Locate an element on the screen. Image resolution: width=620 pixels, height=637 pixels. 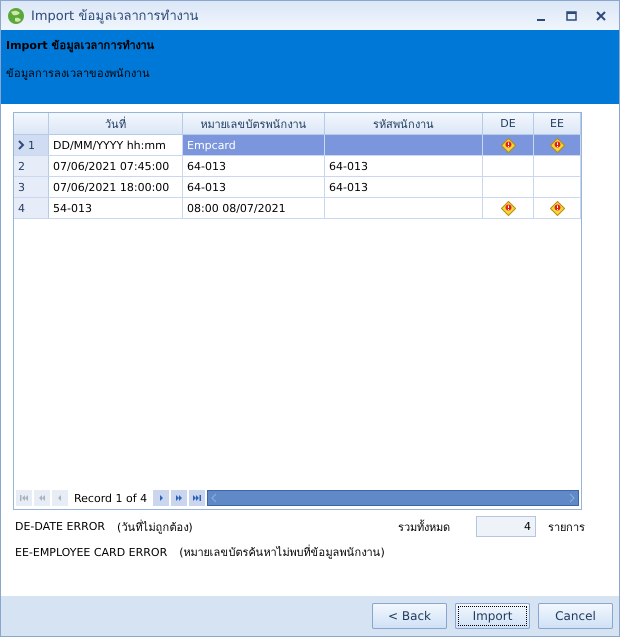
table-cell: 54-013 is located at coordinates (116, 208).